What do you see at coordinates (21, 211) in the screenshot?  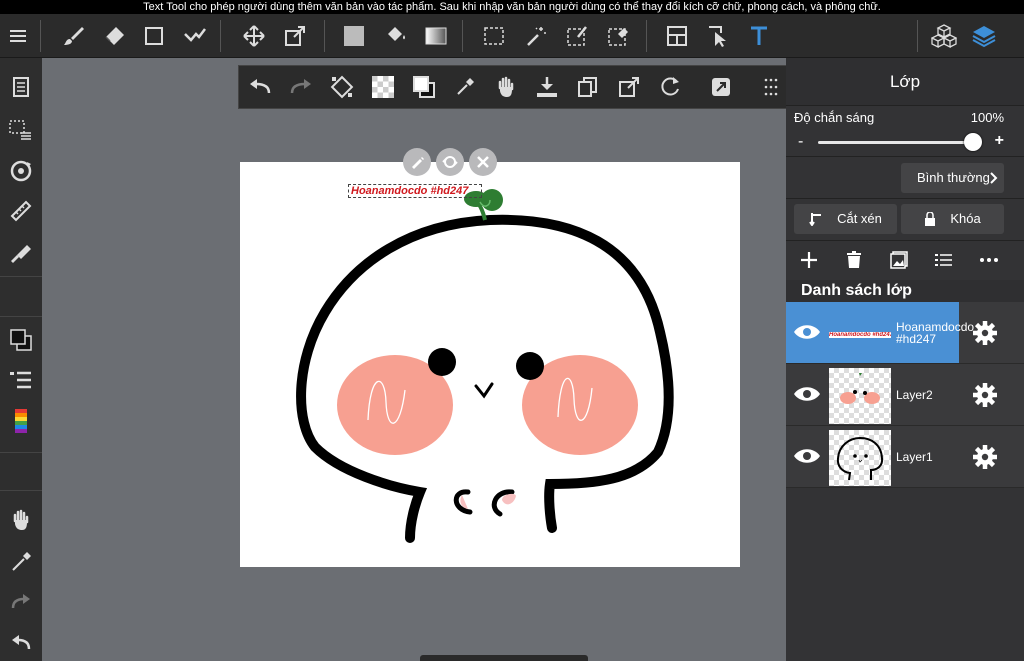 I see `ruler-icon` at bounding box center [21, 211].